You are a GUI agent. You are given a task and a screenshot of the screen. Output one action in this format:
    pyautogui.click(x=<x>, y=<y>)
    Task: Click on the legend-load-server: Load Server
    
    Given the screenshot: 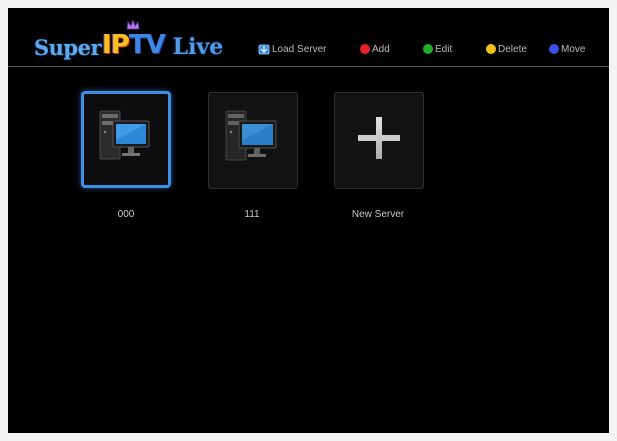 What is the action you would take?
    pyautogui.click(x=292, y=49)
    